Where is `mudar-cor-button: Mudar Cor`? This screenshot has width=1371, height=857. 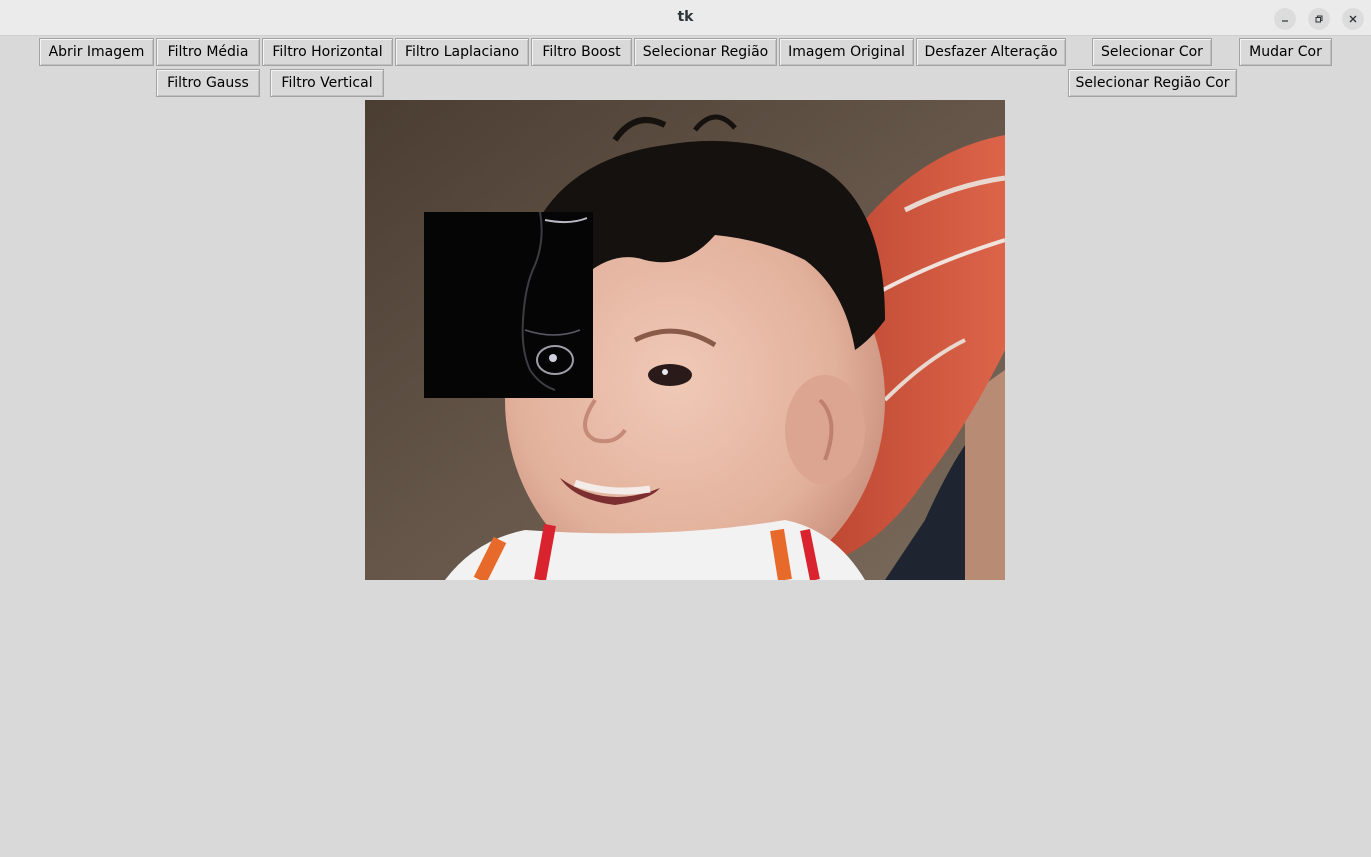
mudar-cor-button: Mudar Cor is located at coordinates (1285, 52).